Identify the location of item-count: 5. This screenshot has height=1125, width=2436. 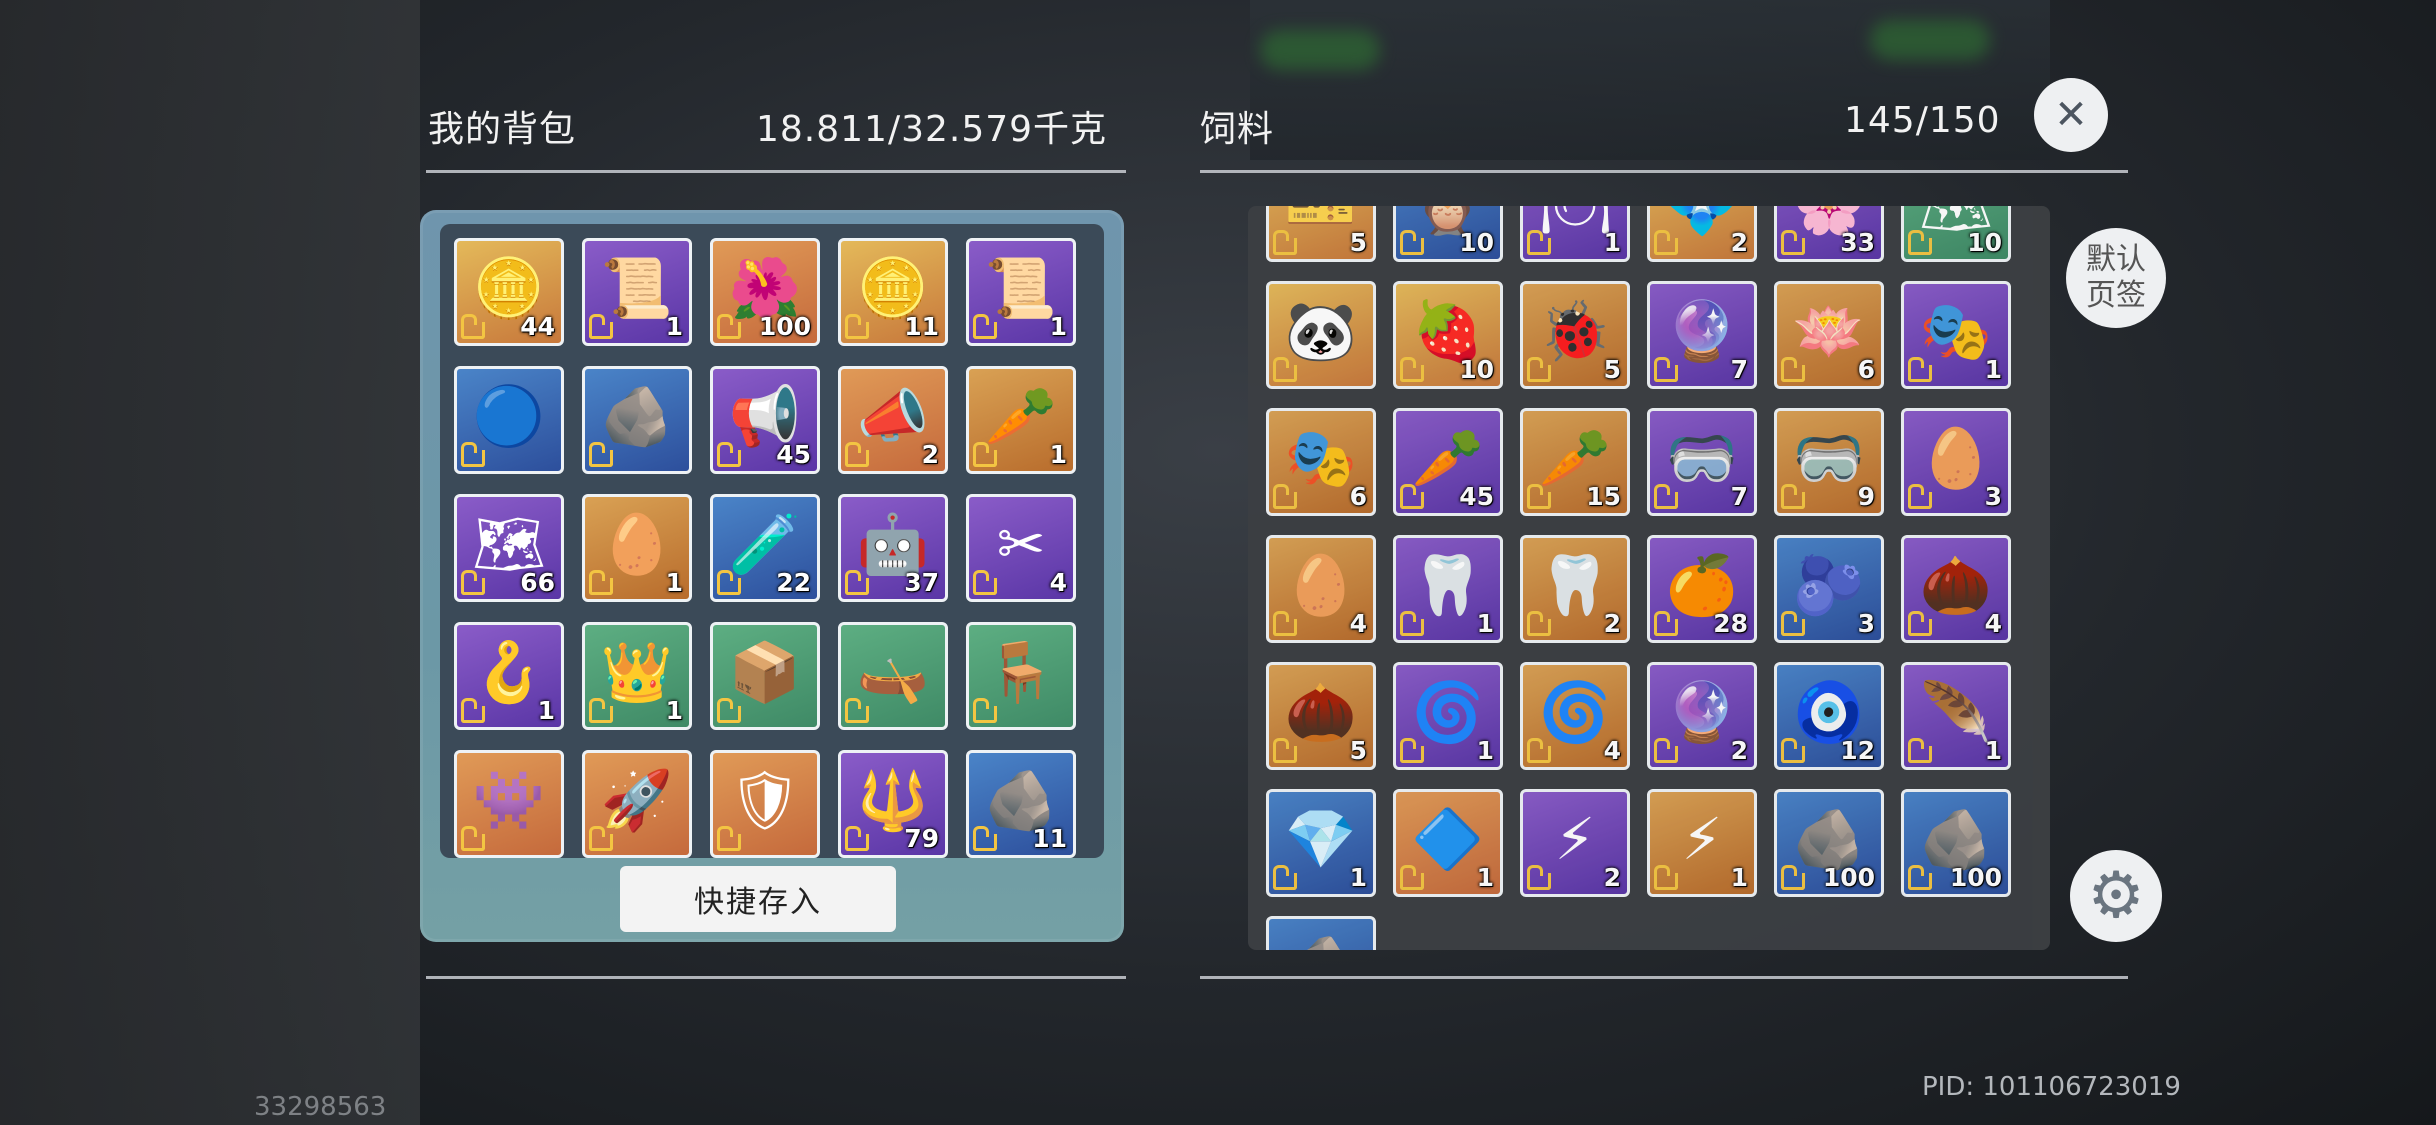
(1358, 242).